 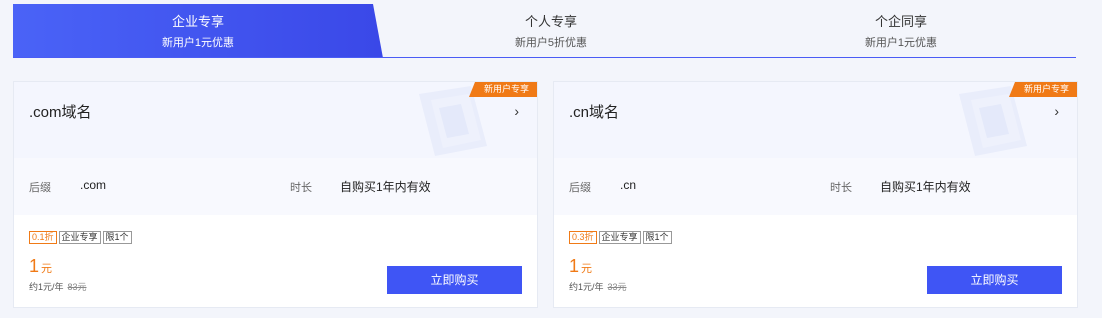 What do you see at coordinates (544, 57) in the screenshot?
I see `tabs-divider` at bounding box center [544, 57].